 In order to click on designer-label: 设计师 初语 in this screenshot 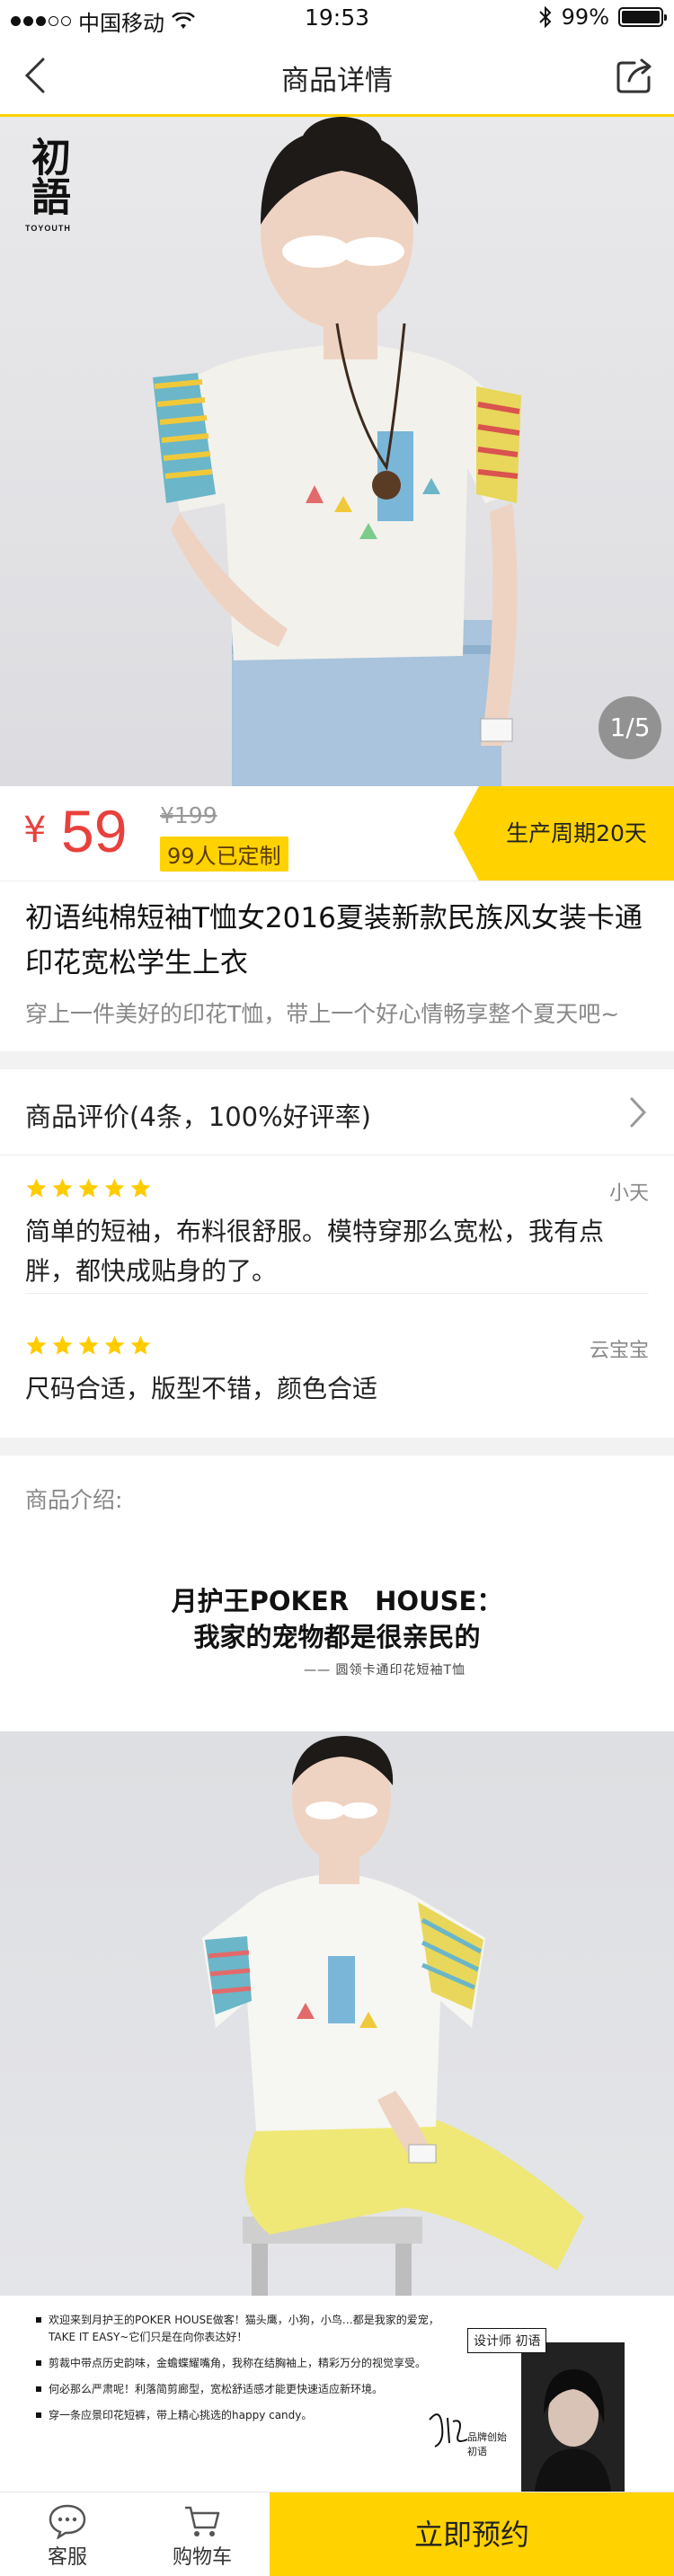, I will do `click(507, 2340)`.